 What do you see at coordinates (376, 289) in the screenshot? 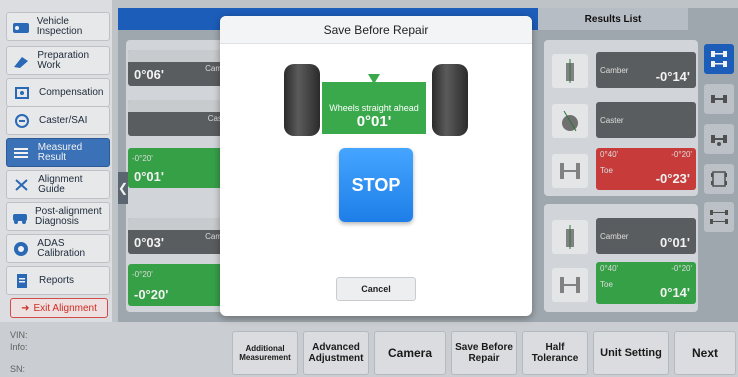
I see `cancel-button: Cancel` at bounding box center [376, 289].